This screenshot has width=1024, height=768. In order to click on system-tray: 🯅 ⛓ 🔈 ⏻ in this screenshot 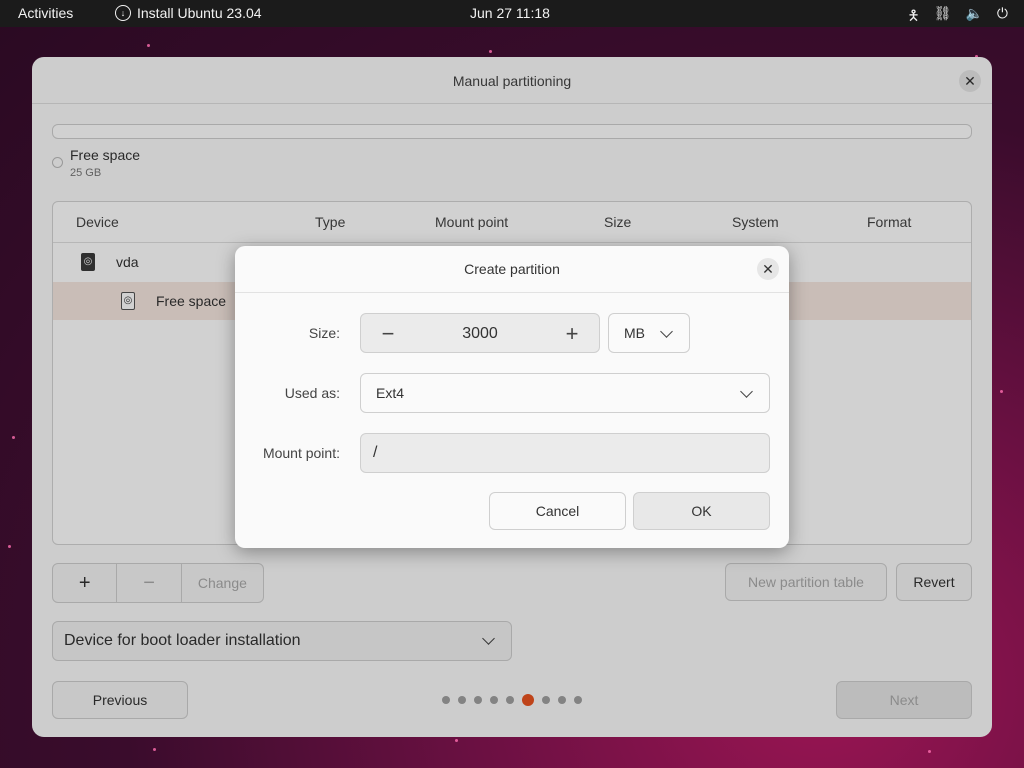, I will do `click(957, 17)`.